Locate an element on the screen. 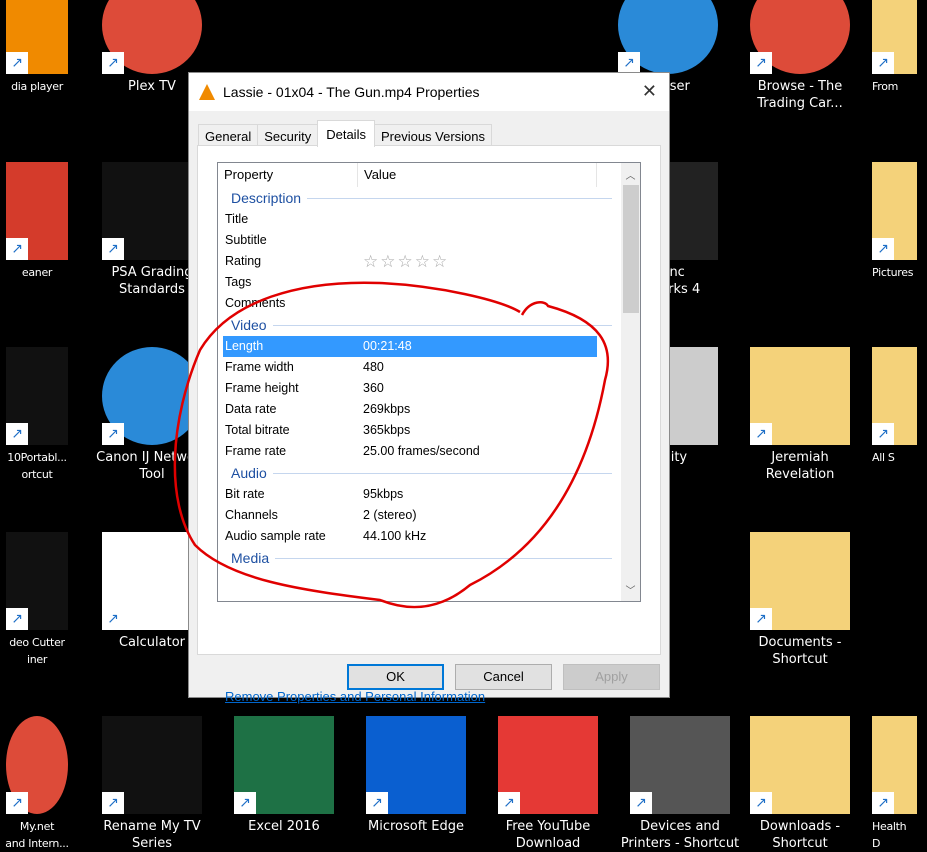 The image size is (927, 852). tab-details: Details is located at coordinates (346, 133).